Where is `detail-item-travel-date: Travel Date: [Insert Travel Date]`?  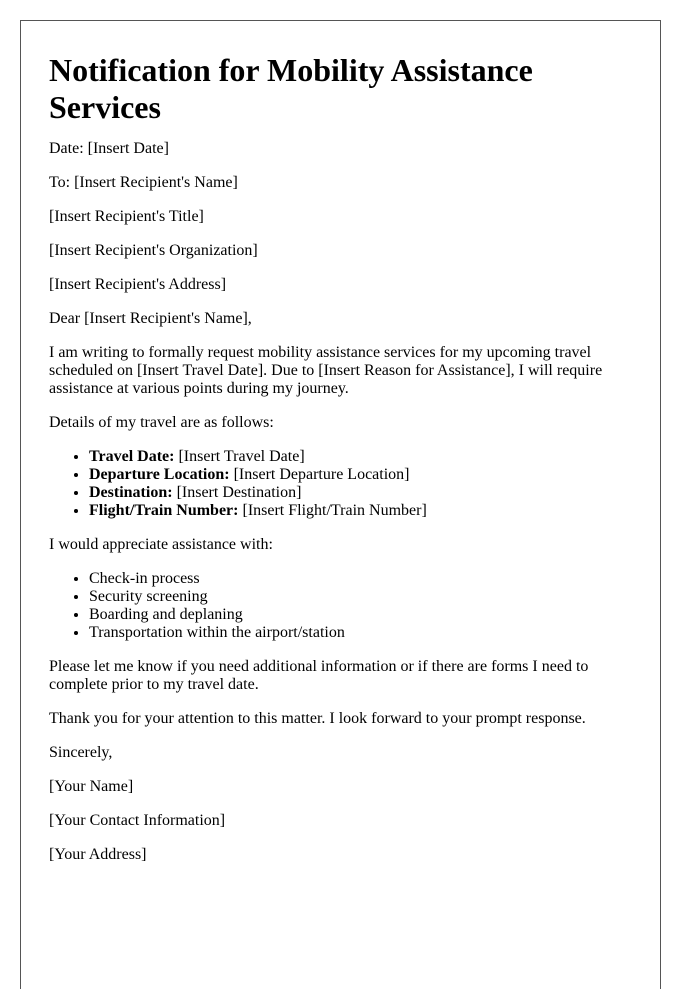
detail-item-travel-date: Travel Date: [Insert Travel Date] is located at coordinates (359, 457).